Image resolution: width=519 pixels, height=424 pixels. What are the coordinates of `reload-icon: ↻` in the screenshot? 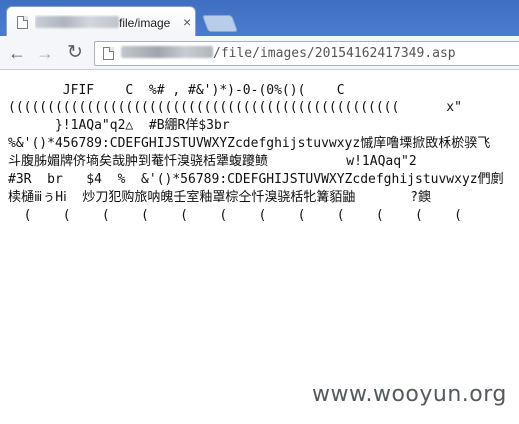 It's located at (75, 53).